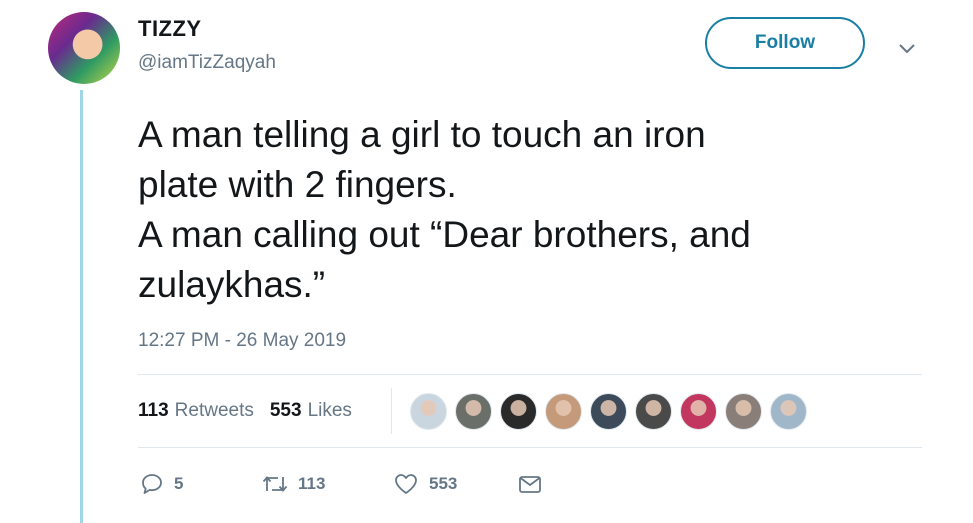  I want to click on message-button, so click(530, 484).